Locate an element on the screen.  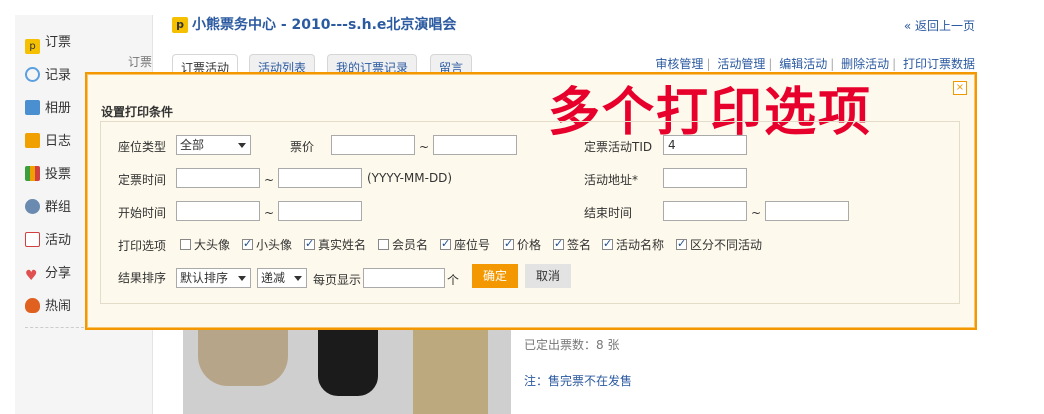
sidebar-item-ticket: p 订票 is located at coordinates (48, 43).